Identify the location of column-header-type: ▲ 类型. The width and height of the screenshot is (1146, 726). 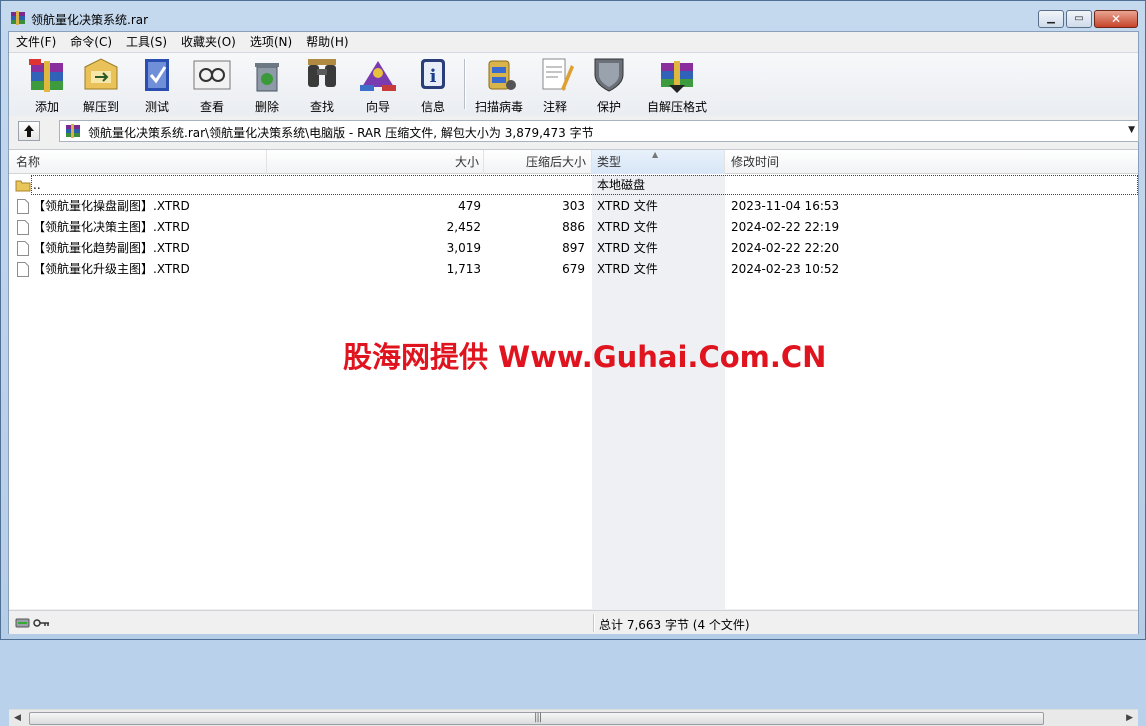
(658, 162).